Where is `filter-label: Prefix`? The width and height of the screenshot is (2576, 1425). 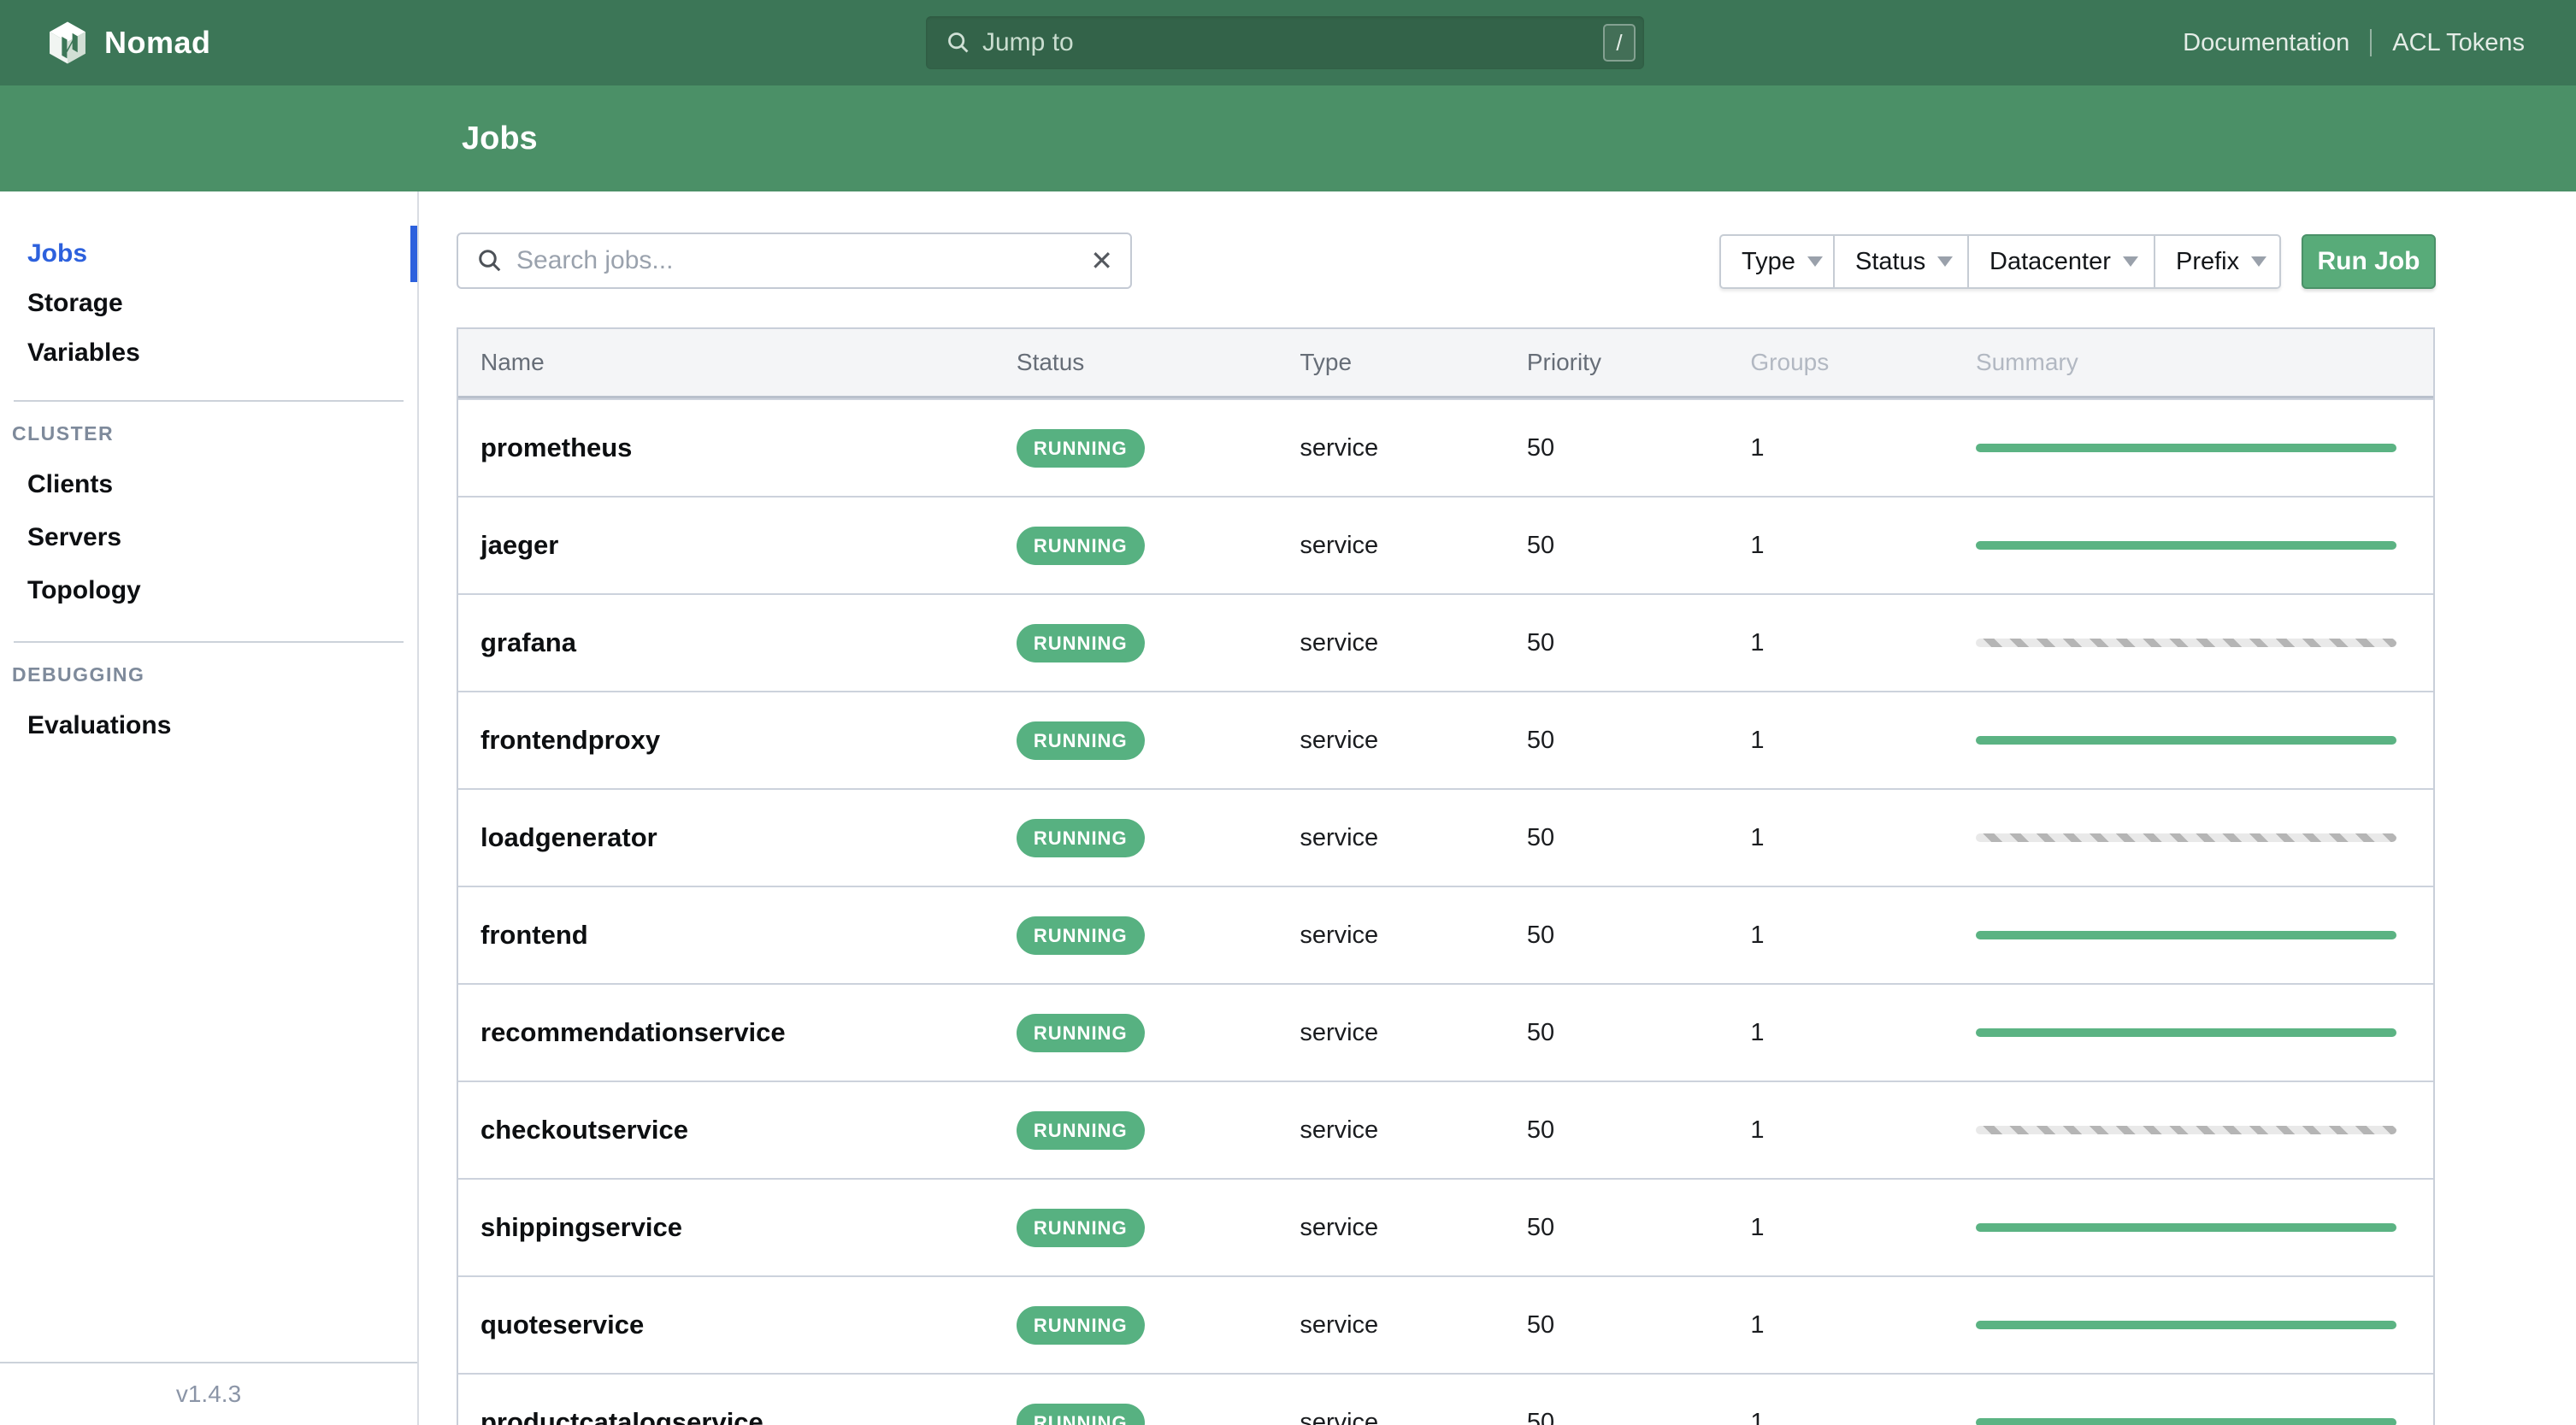 filter-label: Prefix is located at coordinates (2208, 261).